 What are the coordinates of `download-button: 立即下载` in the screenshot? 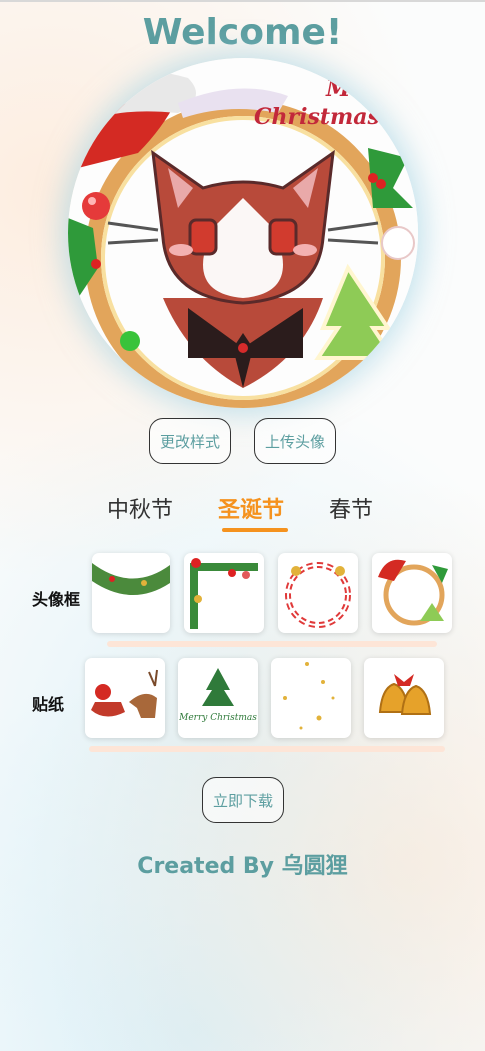 It's located at (243, 800).